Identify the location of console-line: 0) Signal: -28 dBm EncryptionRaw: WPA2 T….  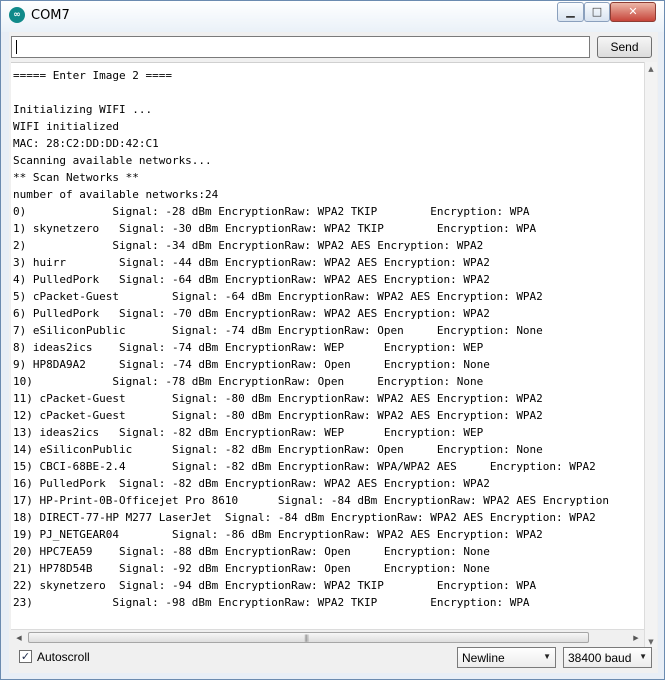
(271, 211).